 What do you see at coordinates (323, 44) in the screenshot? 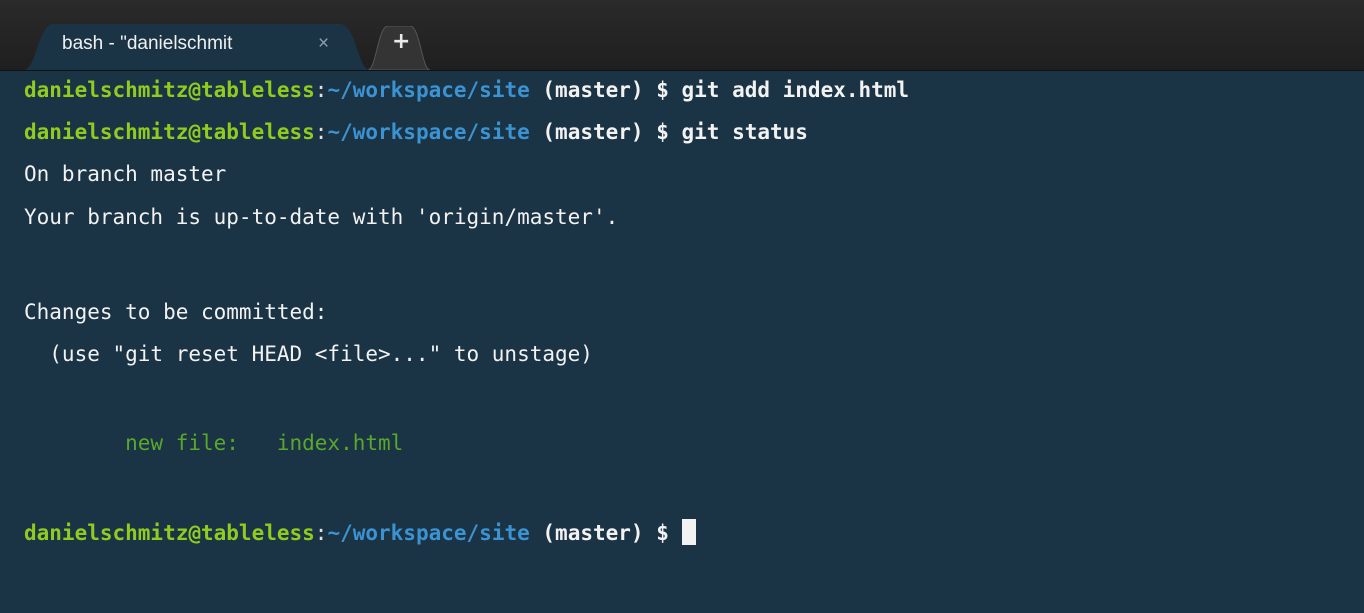
I see `close-tab-icon: ×` at bounding box center [323, 44].